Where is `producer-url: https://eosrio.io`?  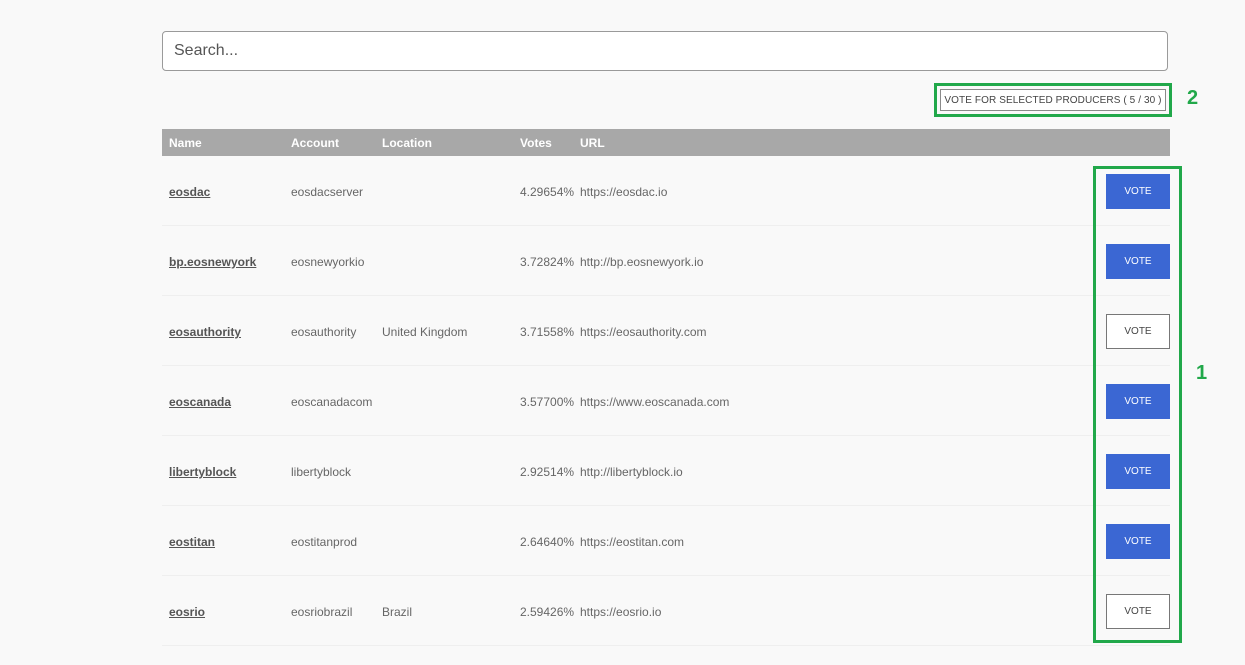 producer-url: https://eosrio.io is located at coordinates (621, 612).